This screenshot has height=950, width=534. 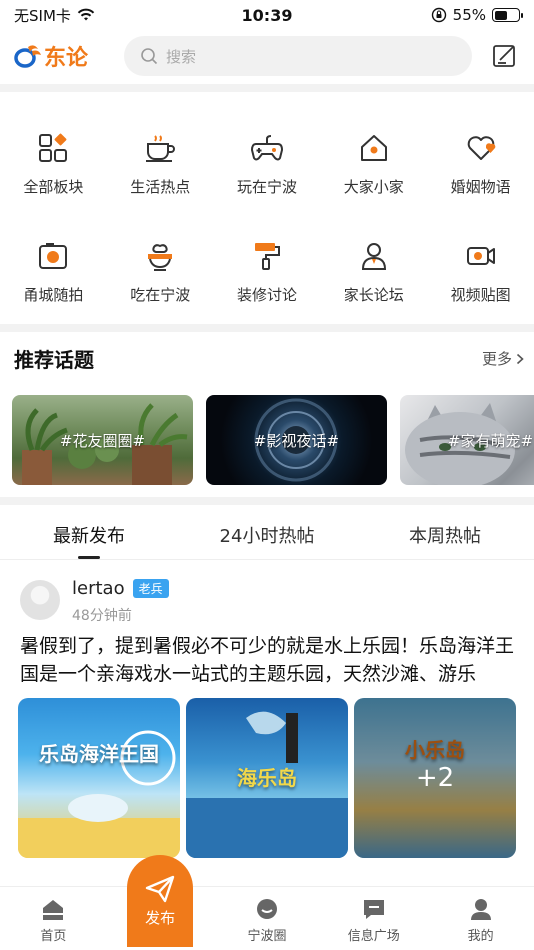 What do you see at coordinates (481, 148) in the screenshot?
I see `heart-icon` at bounding box center [481, 148].